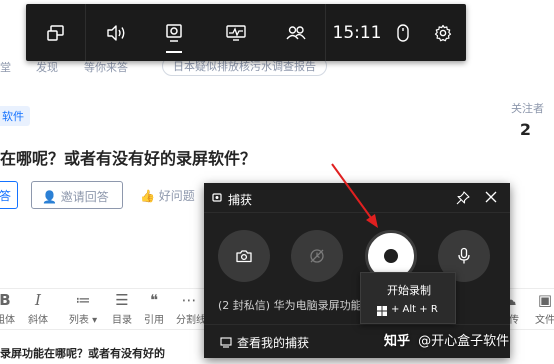 Image resolution: width=554 pixels, height=364 pixels. What do you see at coordinates (463, 198) in the screenshot?
I see `pin-icon` at bounding box center [463, 198].